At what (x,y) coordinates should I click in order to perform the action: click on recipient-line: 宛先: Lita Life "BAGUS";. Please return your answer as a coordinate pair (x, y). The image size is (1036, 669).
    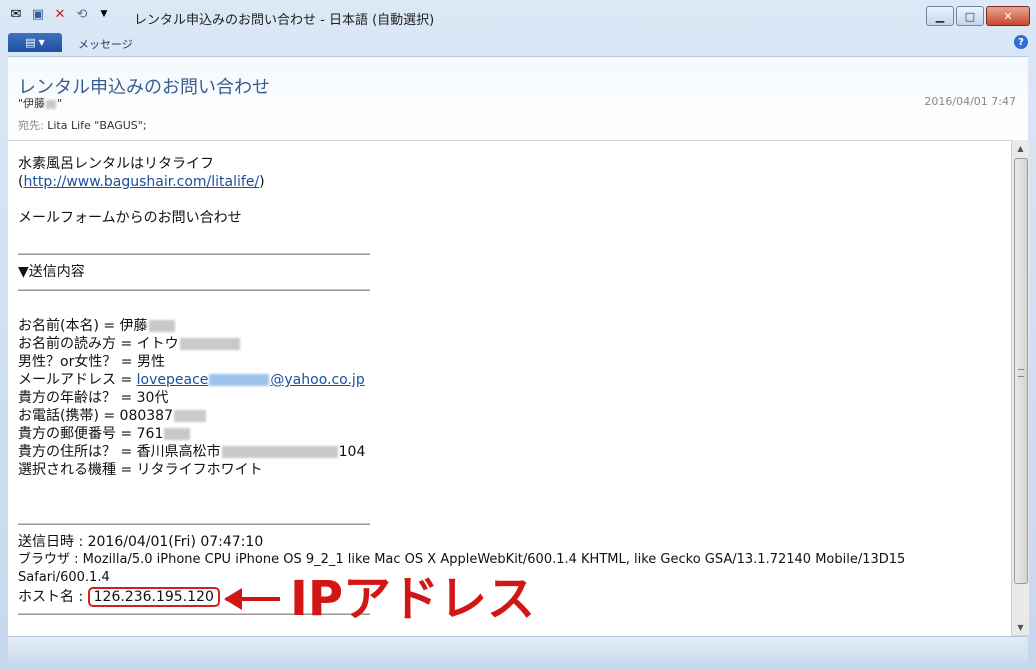
    Looking at the image, I should click on (82, 125).